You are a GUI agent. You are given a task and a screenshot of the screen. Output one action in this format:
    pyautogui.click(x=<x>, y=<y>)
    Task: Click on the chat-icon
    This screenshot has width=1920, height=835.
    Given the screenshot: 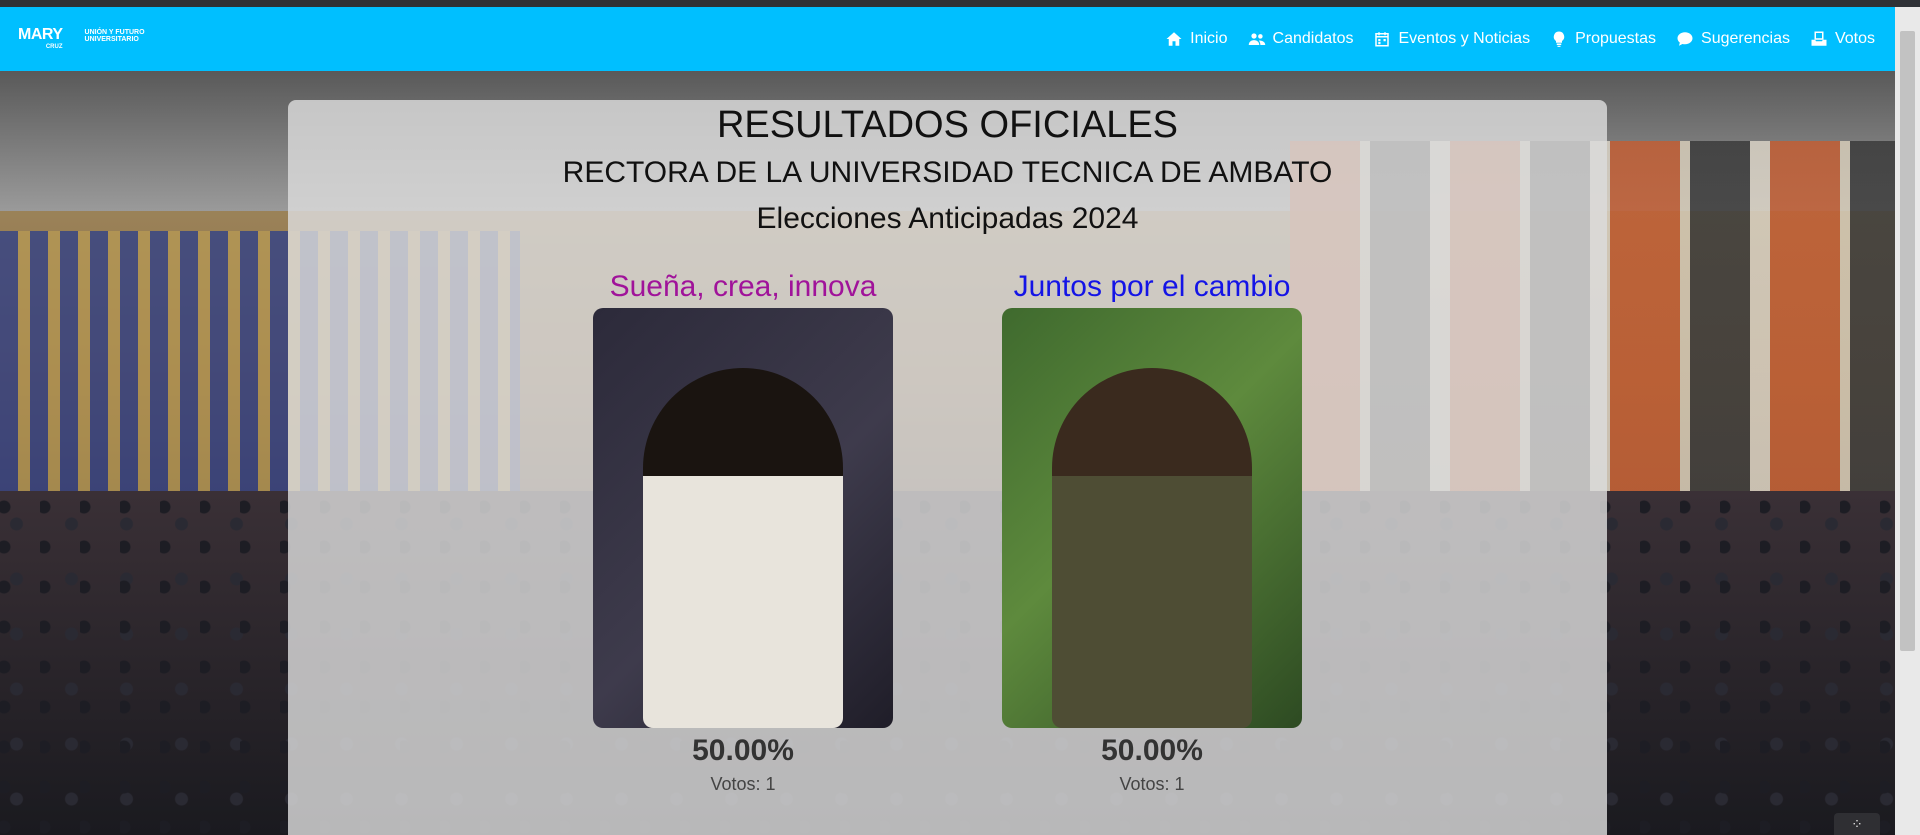 What is the action you would take?
    pyautogui.click(x=1685, y=39)
    